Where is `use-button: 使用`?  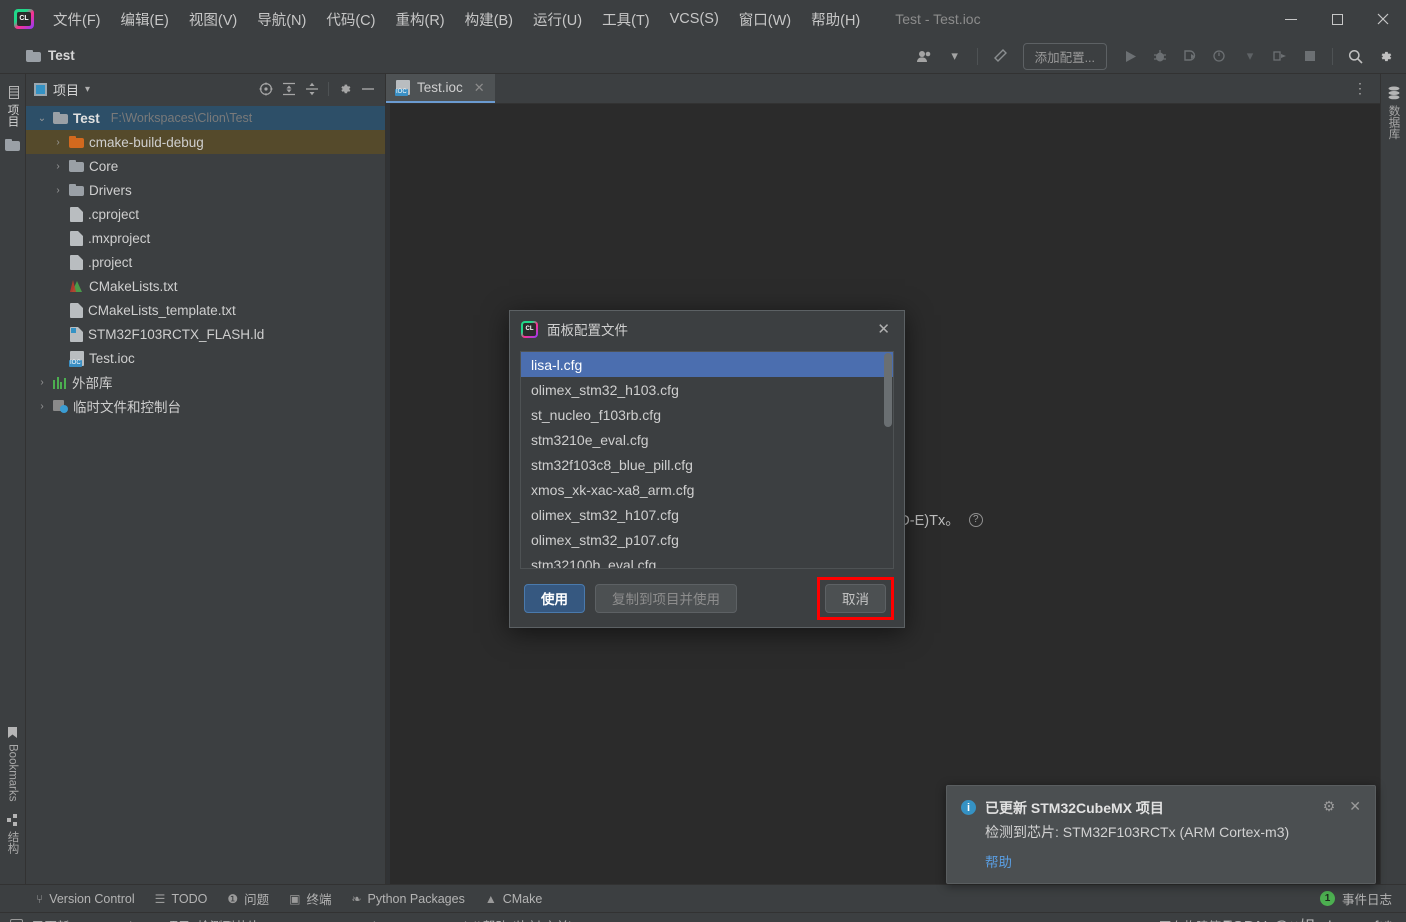 use-button: 使用 is located at coordinates (554, 598).